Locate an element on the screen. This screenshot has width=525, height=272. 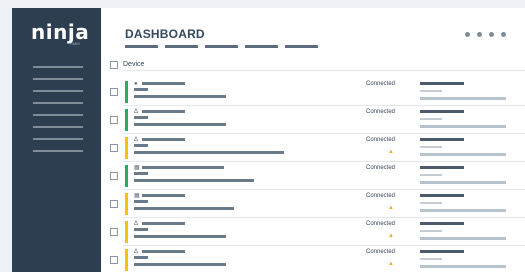
select-all-checkbox is located at coordinates (114, 65).